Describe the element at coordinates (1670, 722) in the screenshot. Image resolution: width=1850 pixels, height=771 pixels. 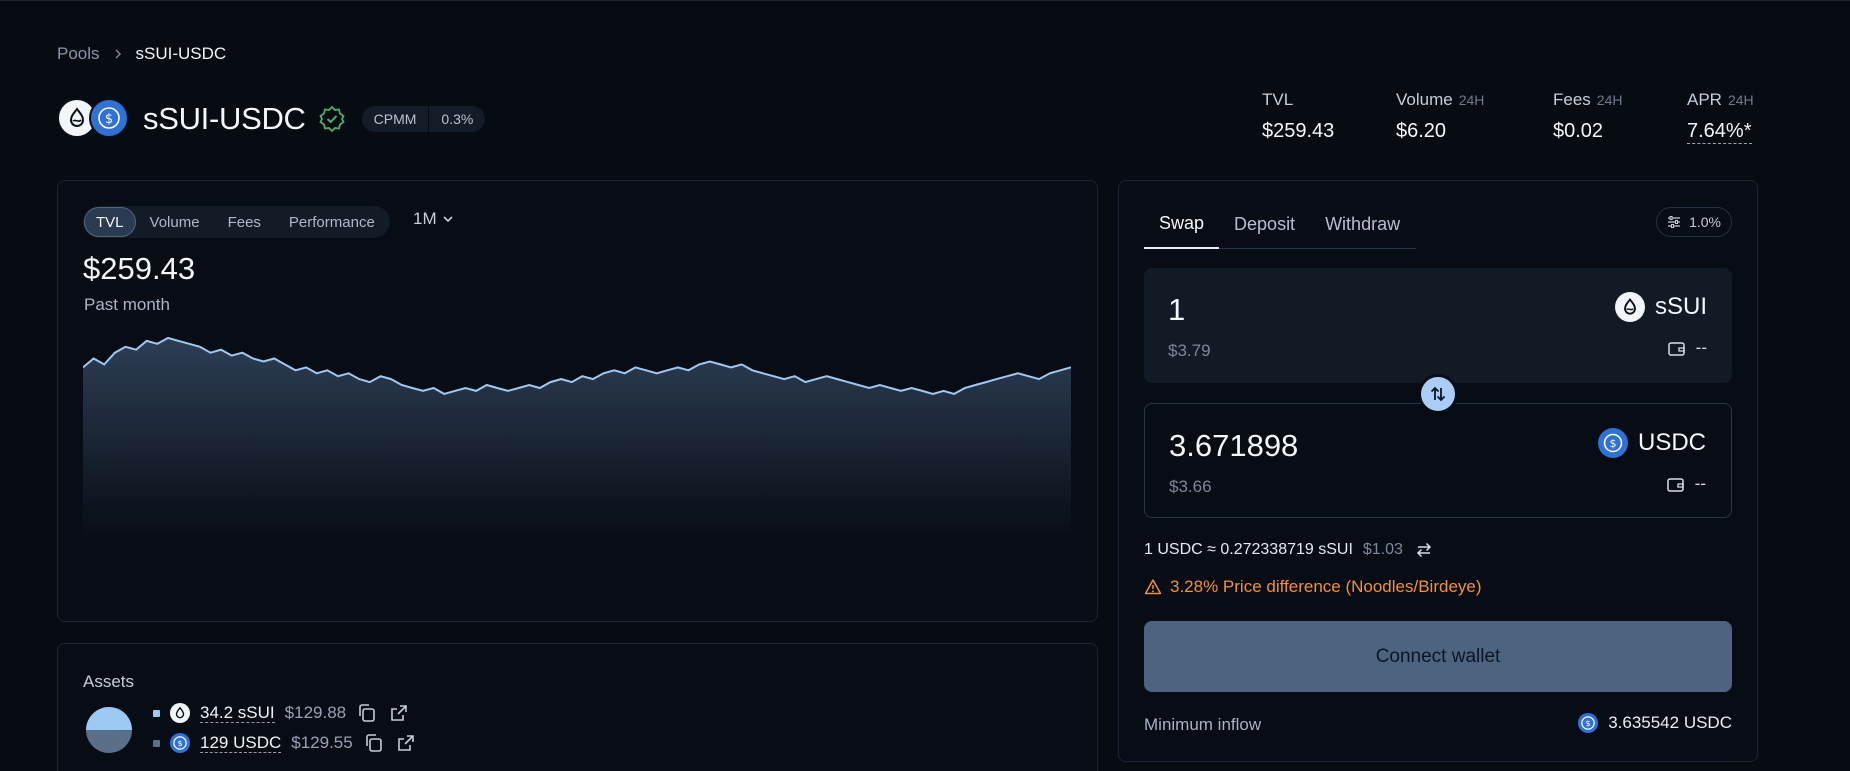
I see `minimum-inflow-amount: 3.635542 USDC` at that location.